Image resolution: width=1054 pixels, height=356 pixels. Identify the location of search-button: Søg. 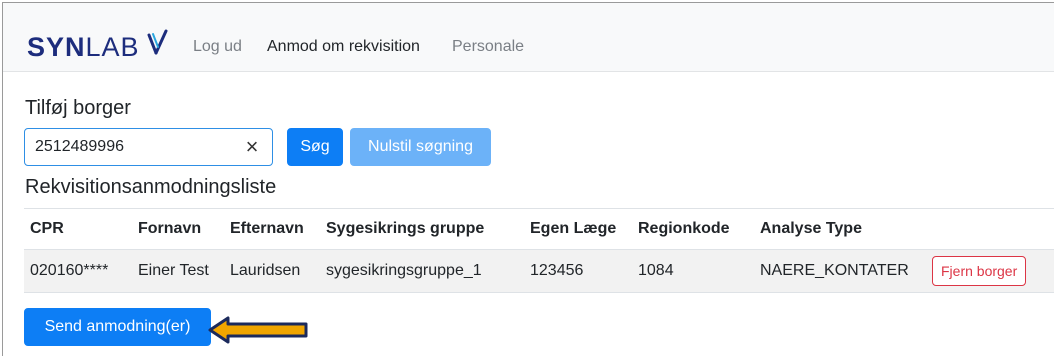
(315, 147).